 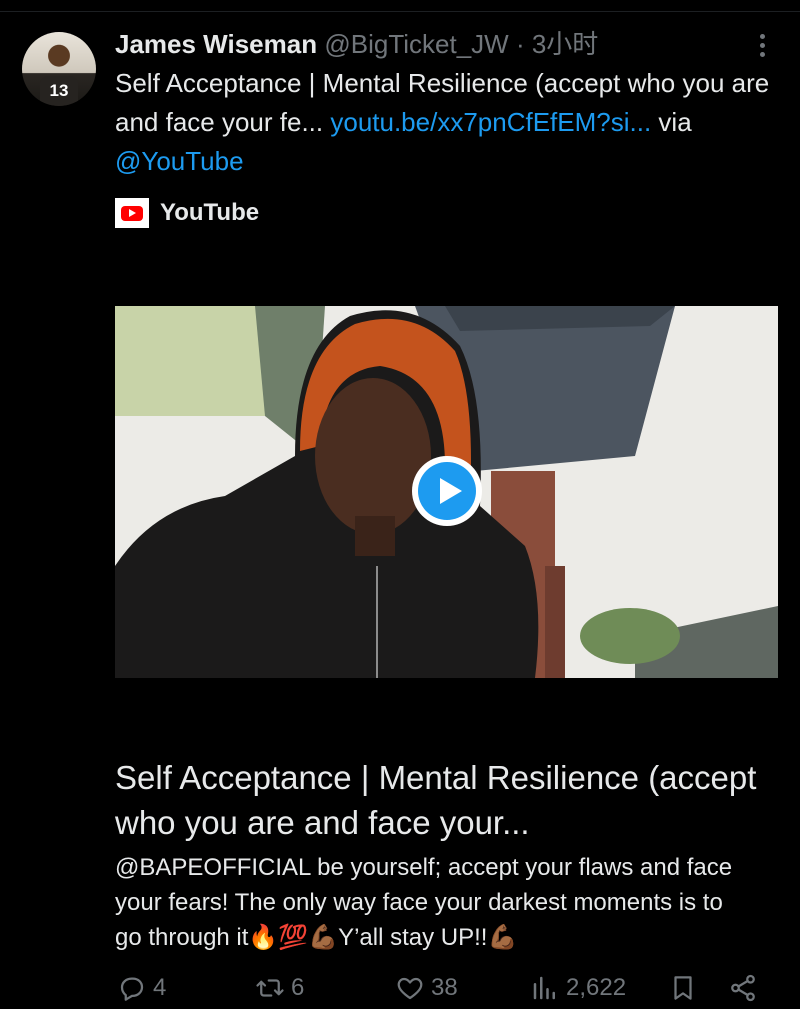 I want to click on reply-button: 4, so click(x=141, y=988).